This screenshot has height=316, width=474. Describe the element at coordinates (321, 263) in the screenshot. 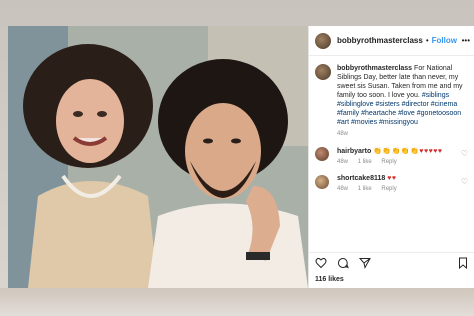

I see `heart-icon` at that location.